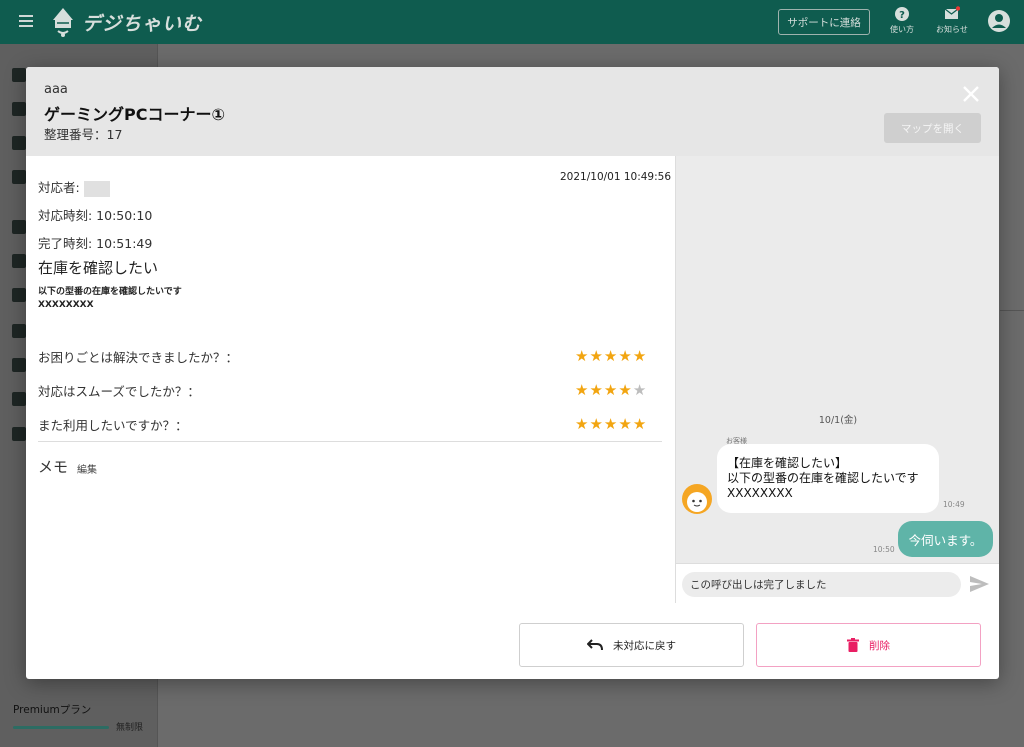 The width and height of the screenshot is (1024, 747). What do you see at coordinates (61, 727) in the screenshot?
I see `plan-usage-bar` at bounding box center [61, 727].